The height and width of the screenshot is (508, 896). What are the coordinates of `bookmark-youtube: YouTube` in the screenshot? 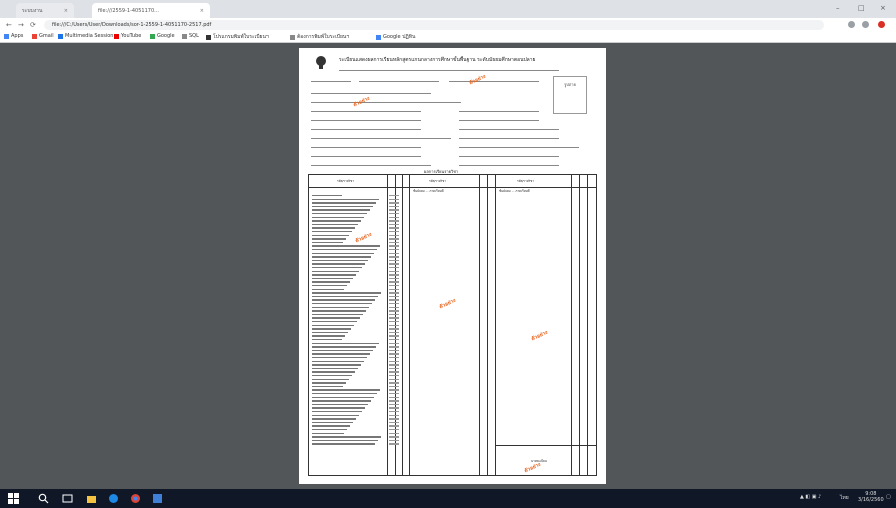 It's located at (127, 36).